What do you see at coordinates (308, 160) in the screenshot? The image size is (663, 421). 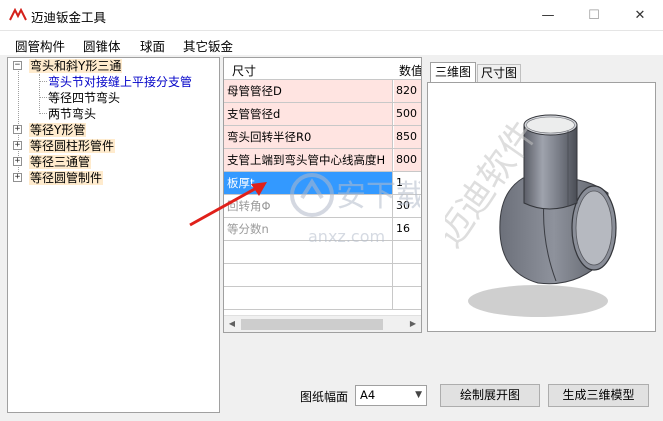 I see `param-name: 支管上端到弯头管中心线高度H` at bounding box center [308, 160].